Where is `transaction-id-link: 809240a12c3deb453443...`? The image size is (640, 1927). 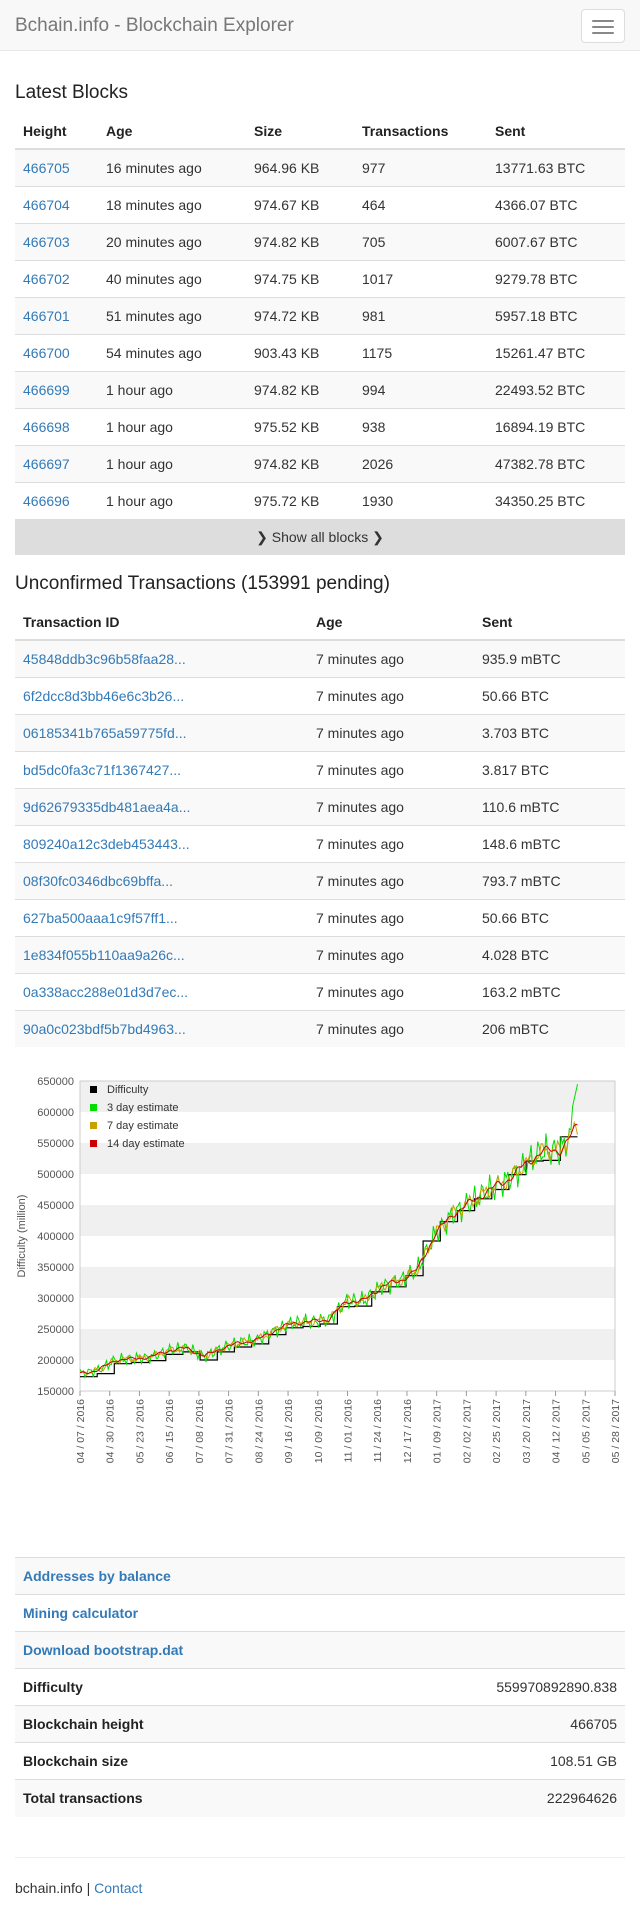 transaction-id-link: 809240a12c3deb453443... is located at coordinates (106, 844).